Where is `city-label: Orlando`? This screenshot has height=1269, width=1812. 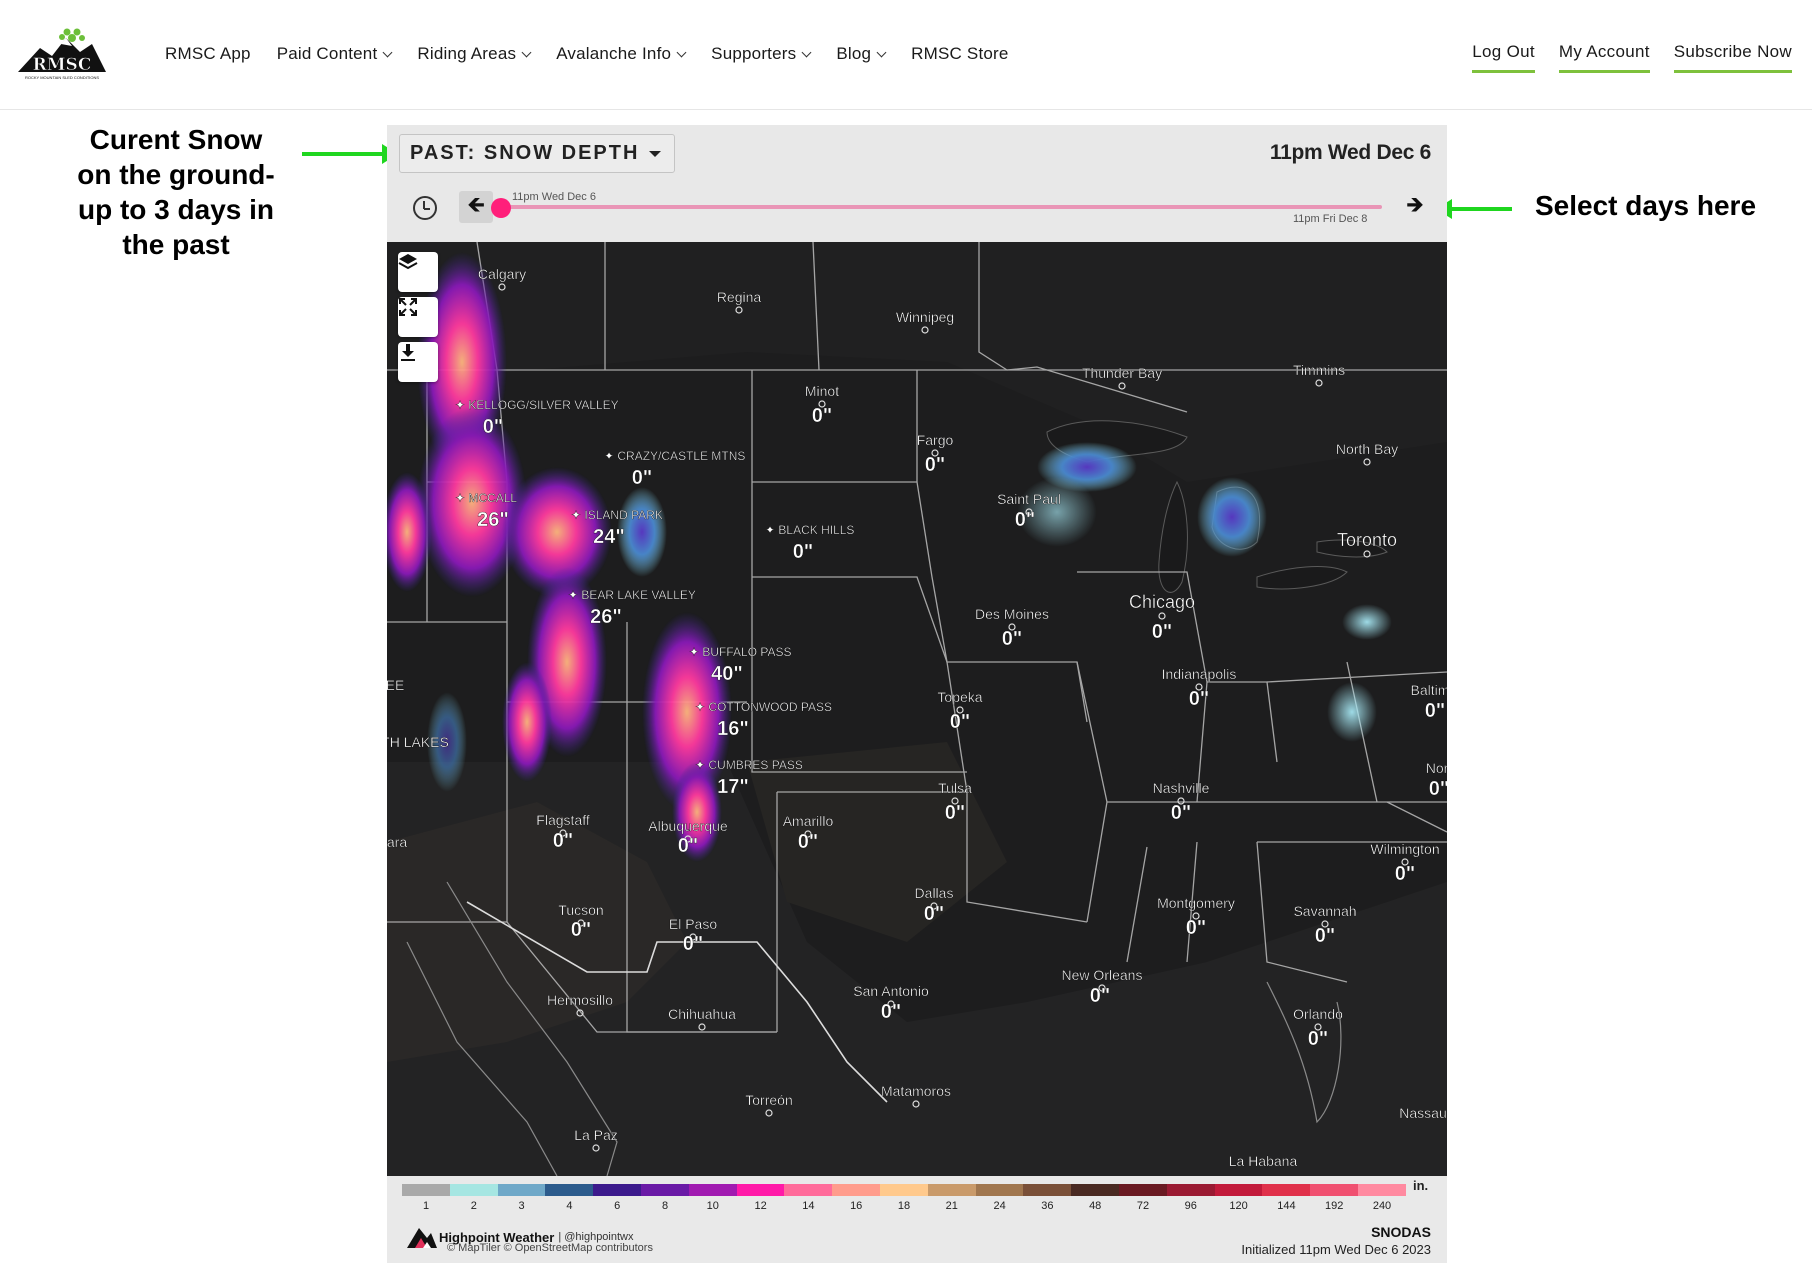 city-label: Orlando is located at coordinates (1318, 1014).